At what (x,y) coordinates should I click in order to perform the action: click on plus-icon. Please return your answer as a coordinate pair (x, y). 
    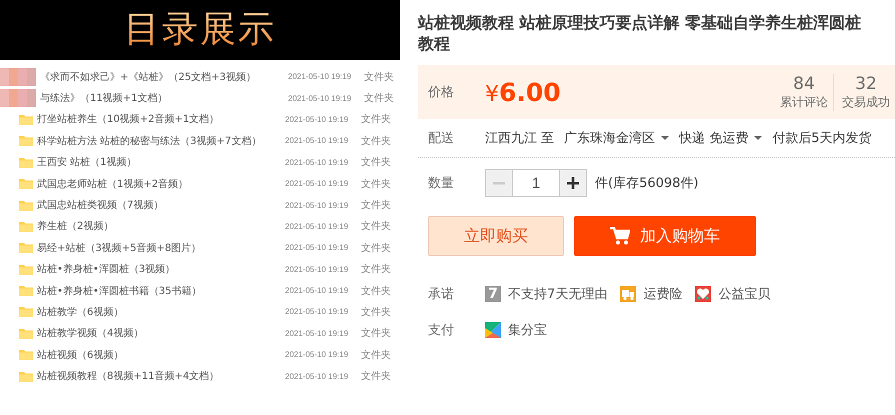
    Looking at the image, I should click on (573, 183).